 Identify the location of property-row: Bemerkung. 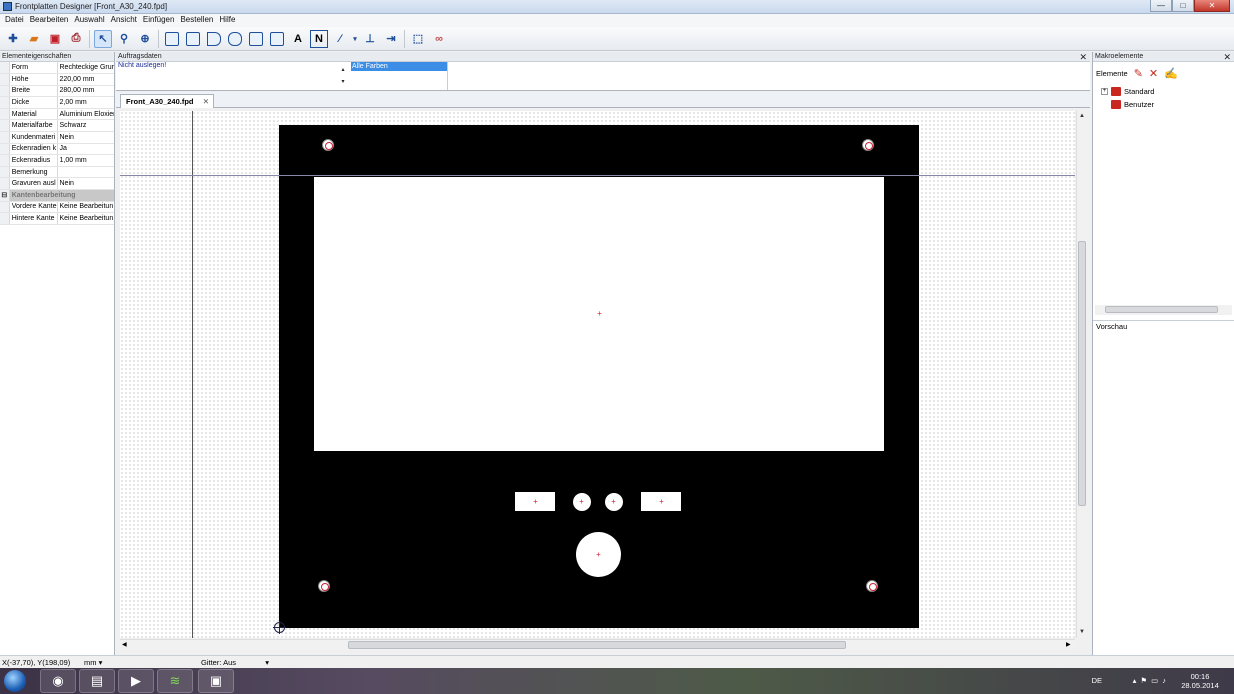
(57, 172).